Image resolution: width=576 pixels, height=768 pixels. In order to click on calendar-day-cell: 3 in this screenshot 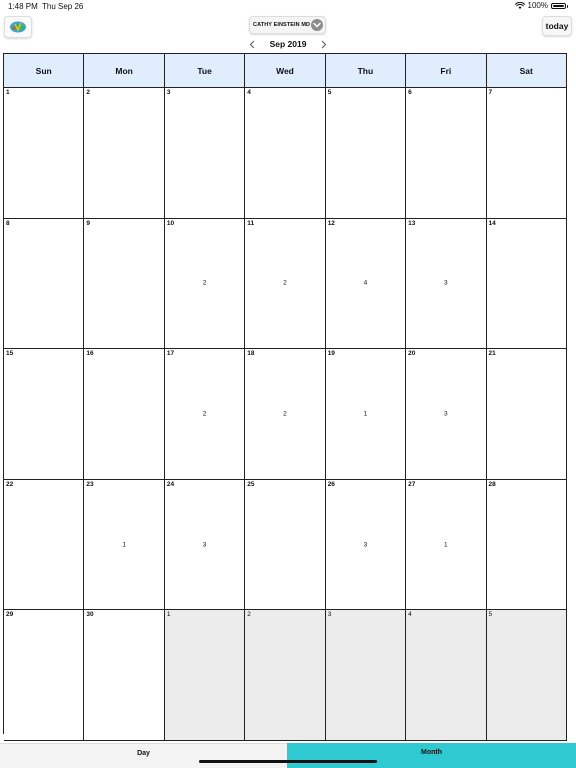, I will do `click(205, 153)`.